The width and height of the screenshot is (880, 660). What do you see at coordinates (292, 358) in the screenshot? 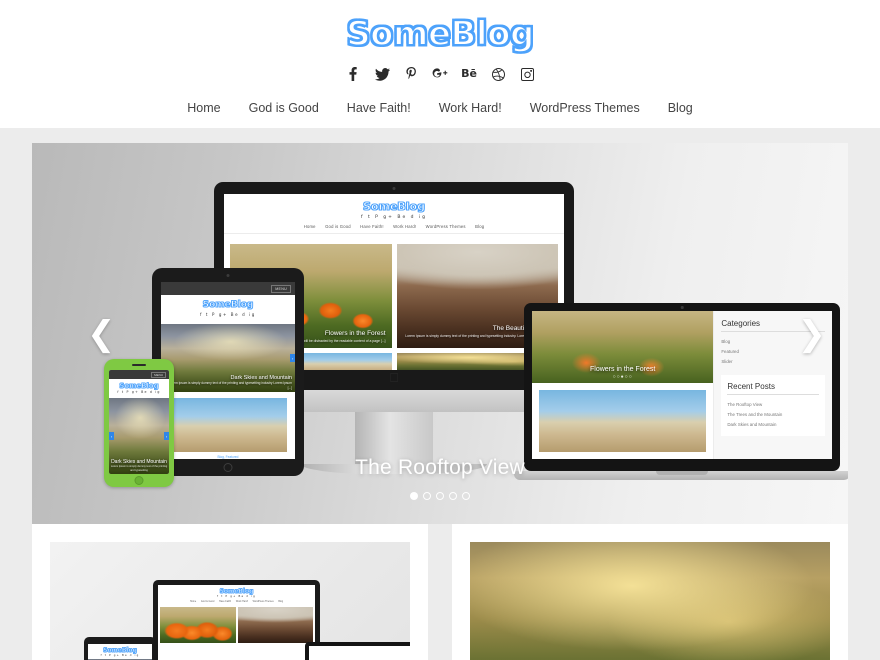
I see `ipad-next-arrow-icon: ›` at bounding box center [292, 358].